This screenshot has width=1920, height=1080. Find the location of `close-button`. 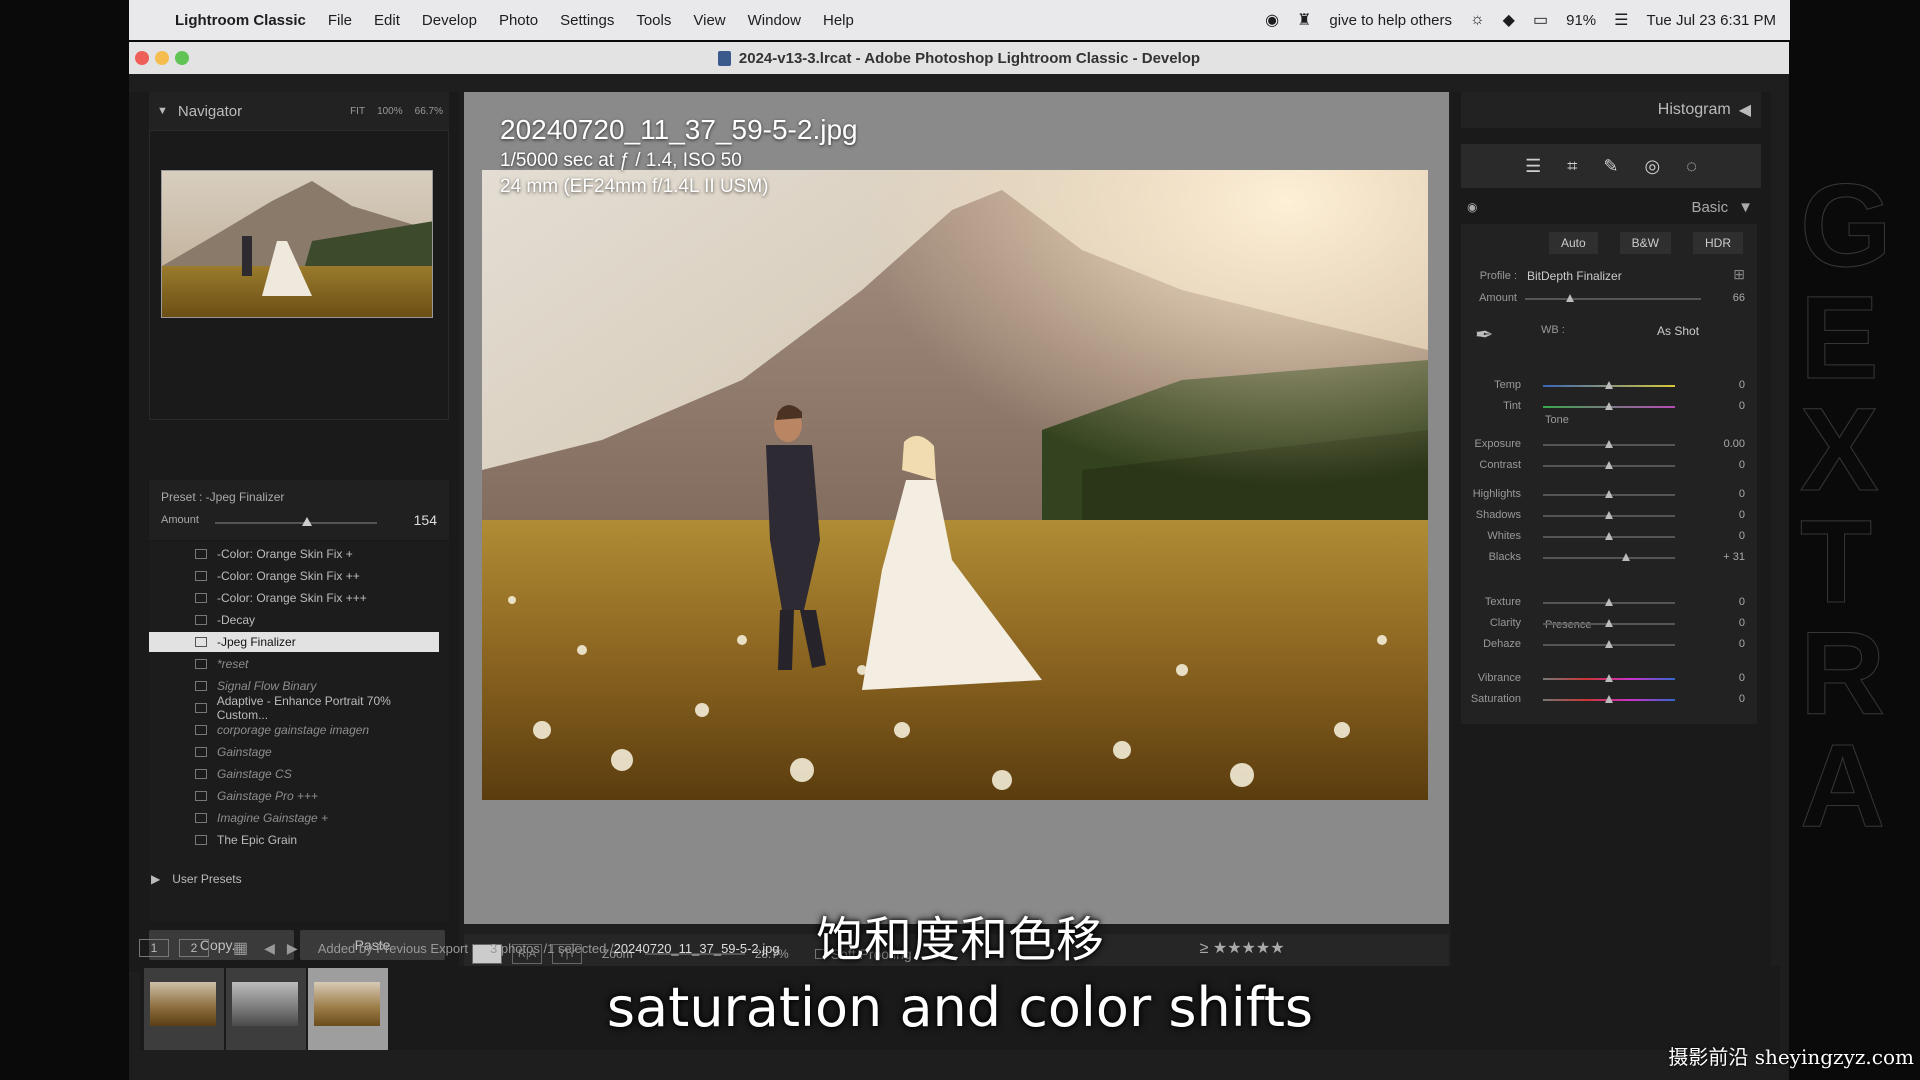

close-button is located at coordinates (142, 58).